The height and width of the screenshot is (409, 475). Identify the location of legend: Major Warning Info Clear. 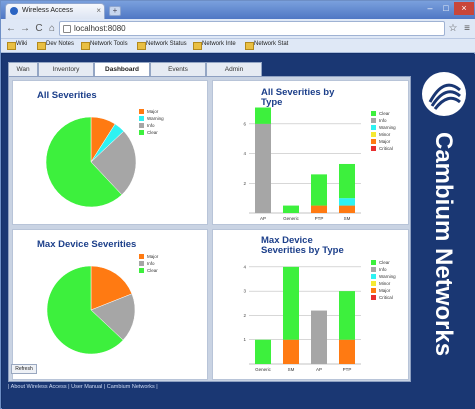
(169, 129).